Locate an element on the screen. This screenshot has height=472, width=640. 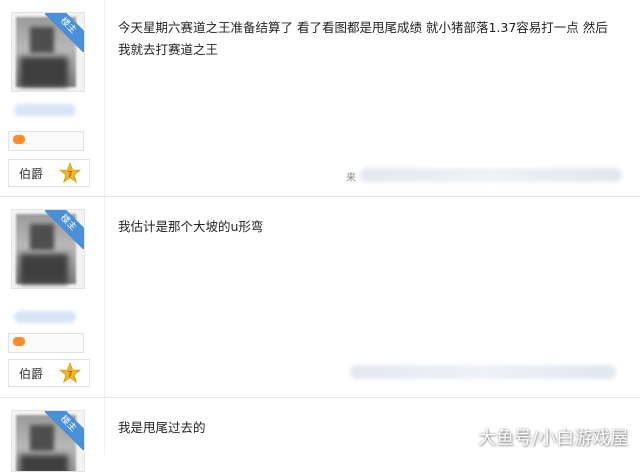
watermark: 大鱼号/小白游戏屋 is located at coordinates (553, 438).